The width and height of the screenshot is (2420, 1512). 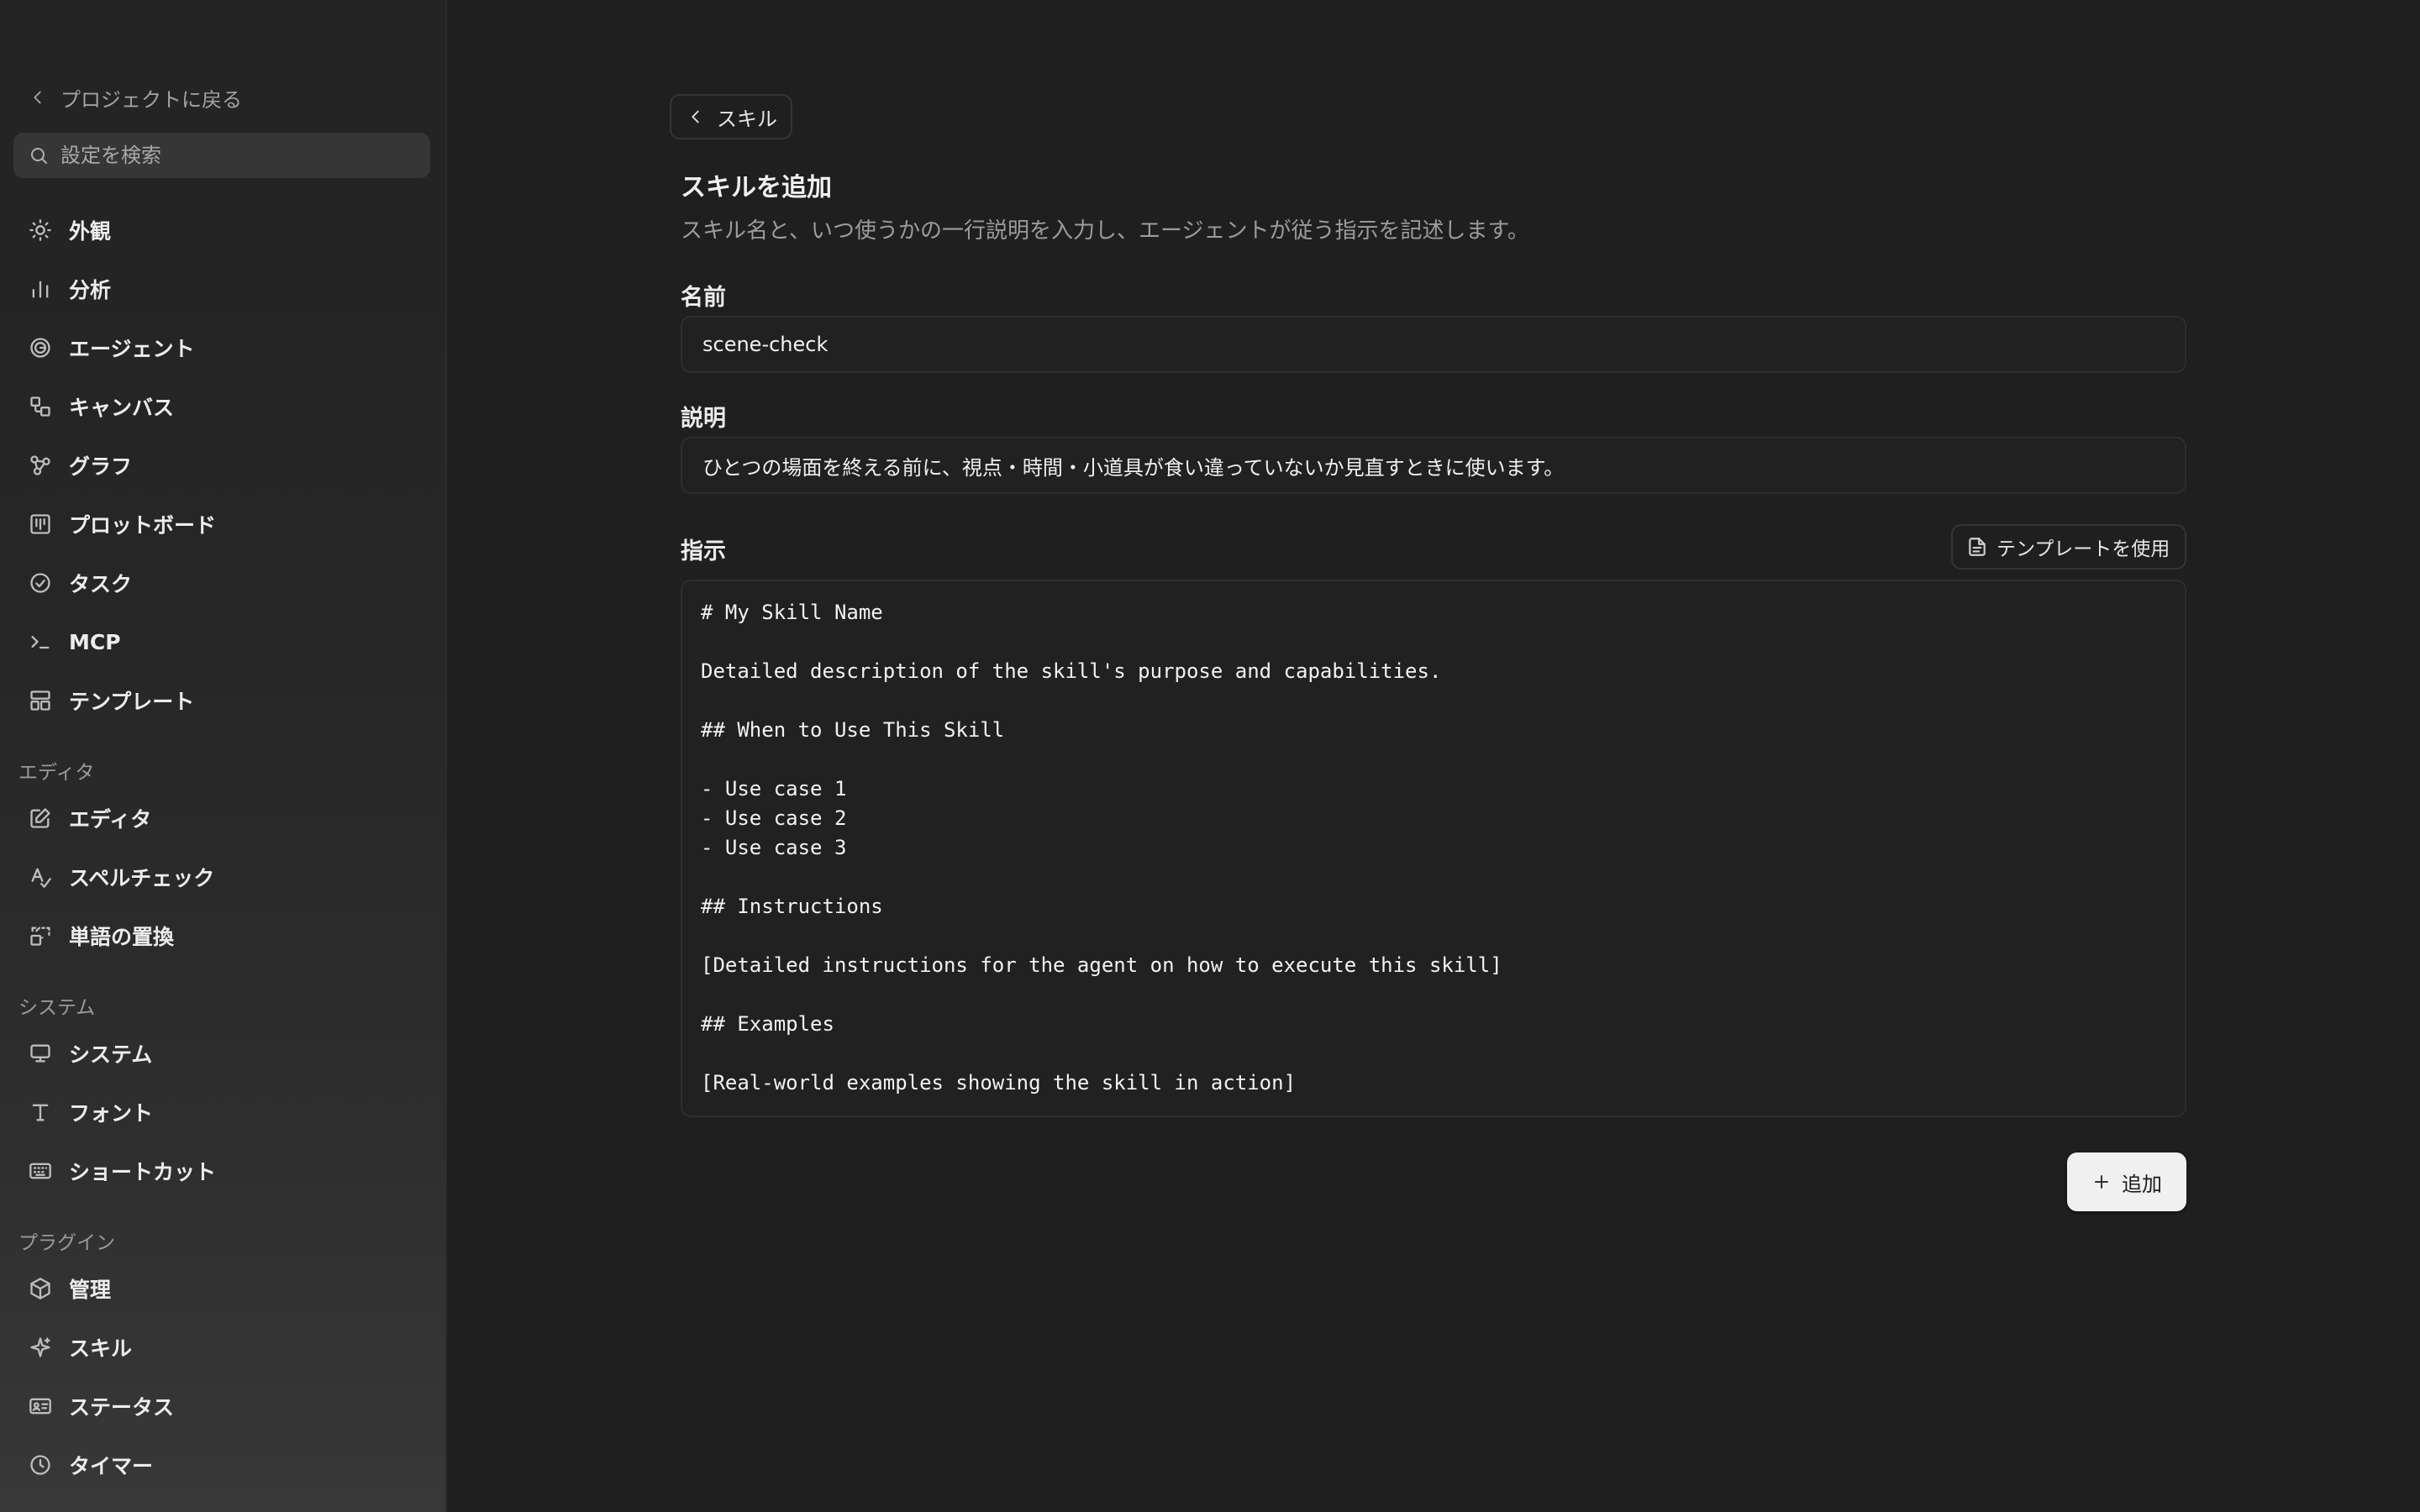 What do you see at coordinates (40, 1112) in the screenshot?
I see `type-icon` at bounding box center [40, 1112].